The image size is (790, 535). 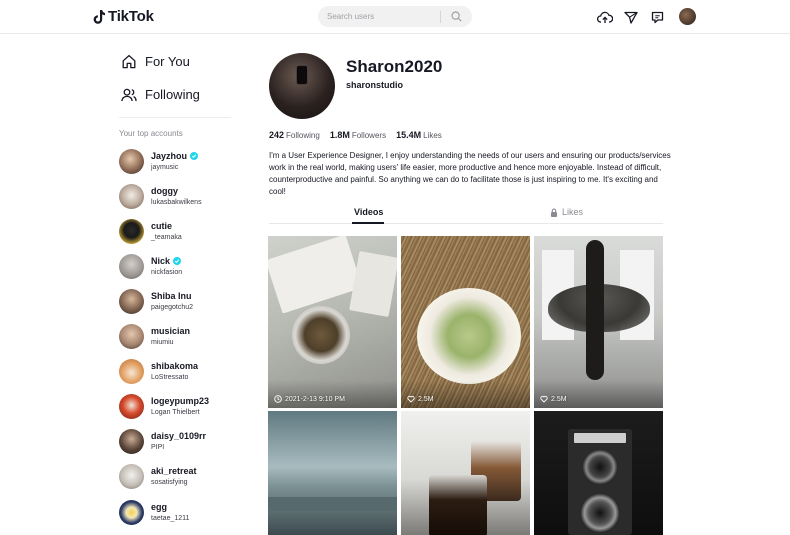 What do you see at coordinates (172, 94) in the screenshot?
I see `nav-following-label: Following` at bounding box center [172, 94].